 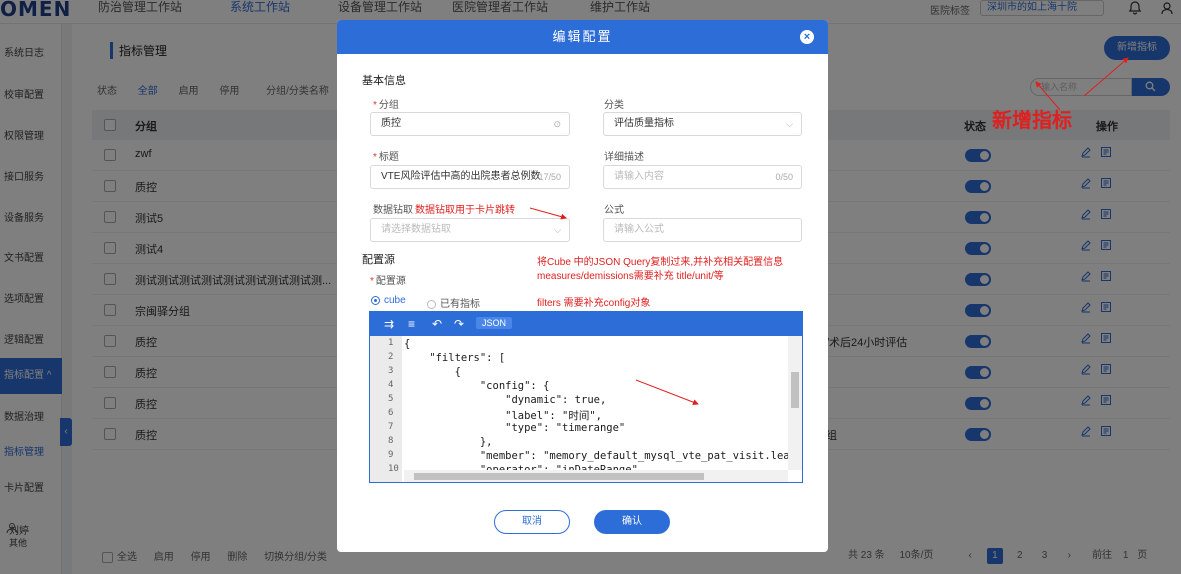 I want to click on line-number: 7, so click(x=391, y=427).